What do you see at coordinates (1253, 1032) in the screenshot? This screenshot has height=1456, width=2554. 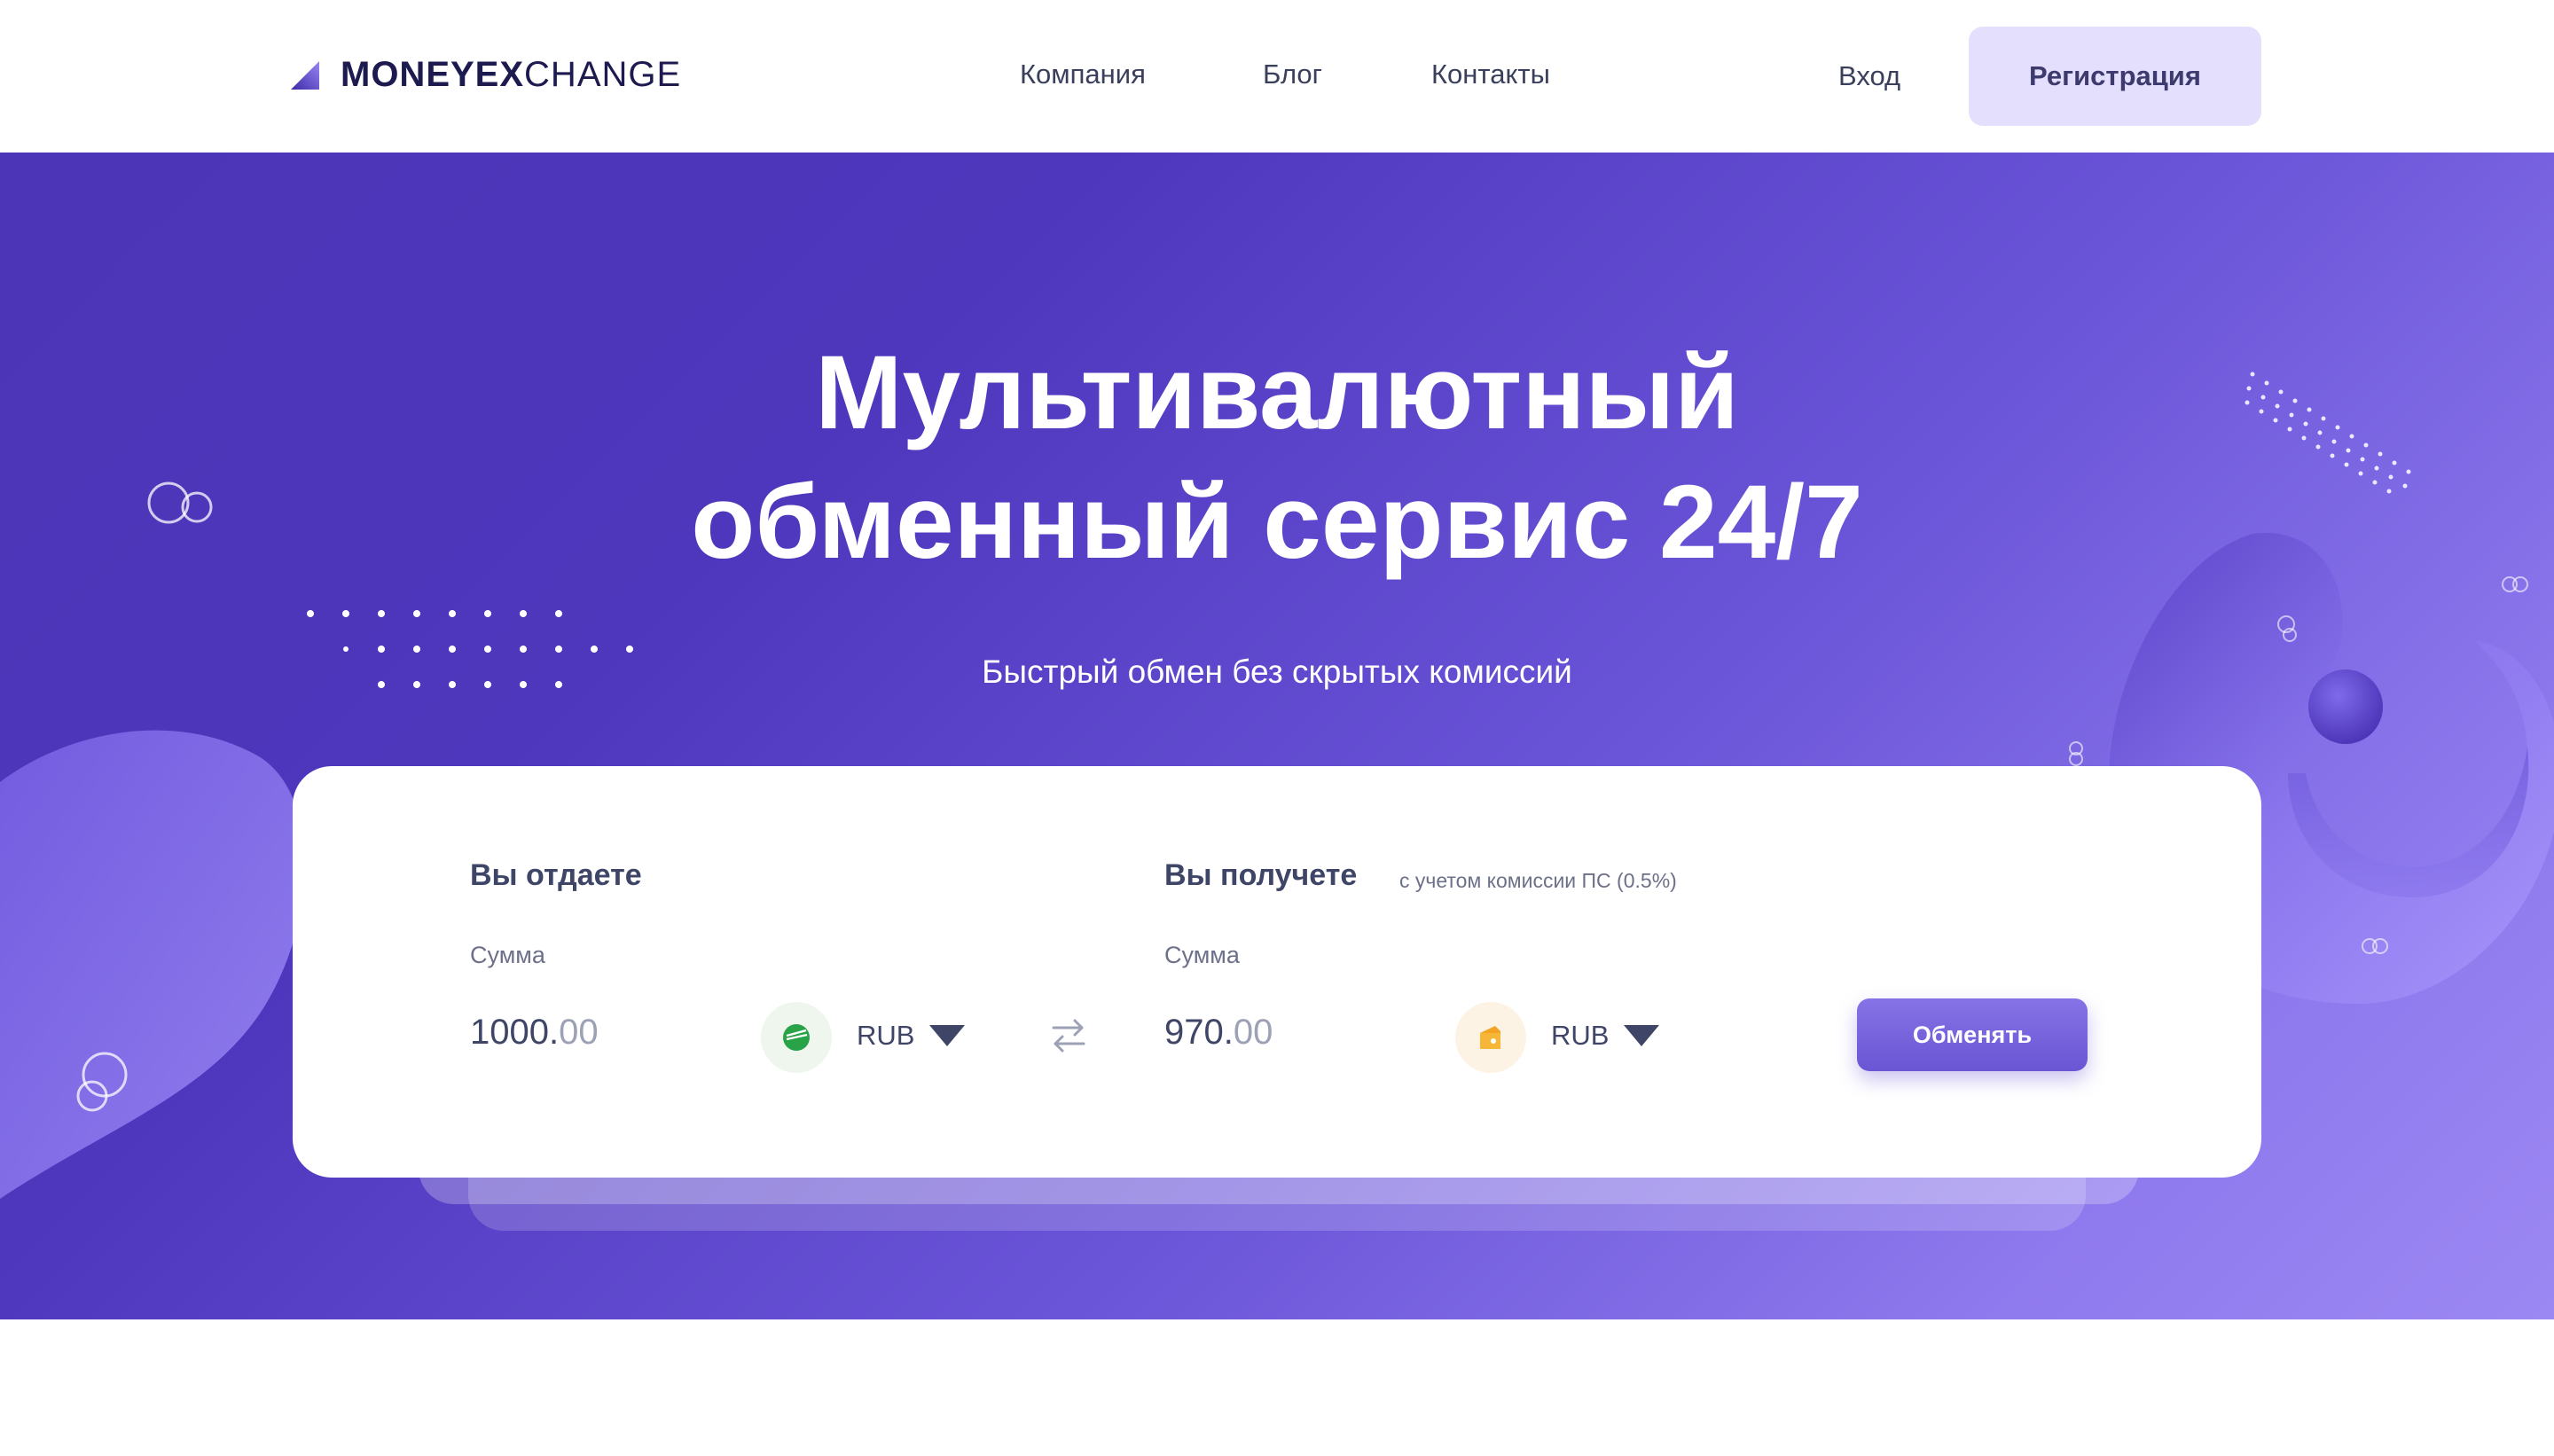 I see `receive-amount-decimals: 00` at bounding box center [1253, 1032].